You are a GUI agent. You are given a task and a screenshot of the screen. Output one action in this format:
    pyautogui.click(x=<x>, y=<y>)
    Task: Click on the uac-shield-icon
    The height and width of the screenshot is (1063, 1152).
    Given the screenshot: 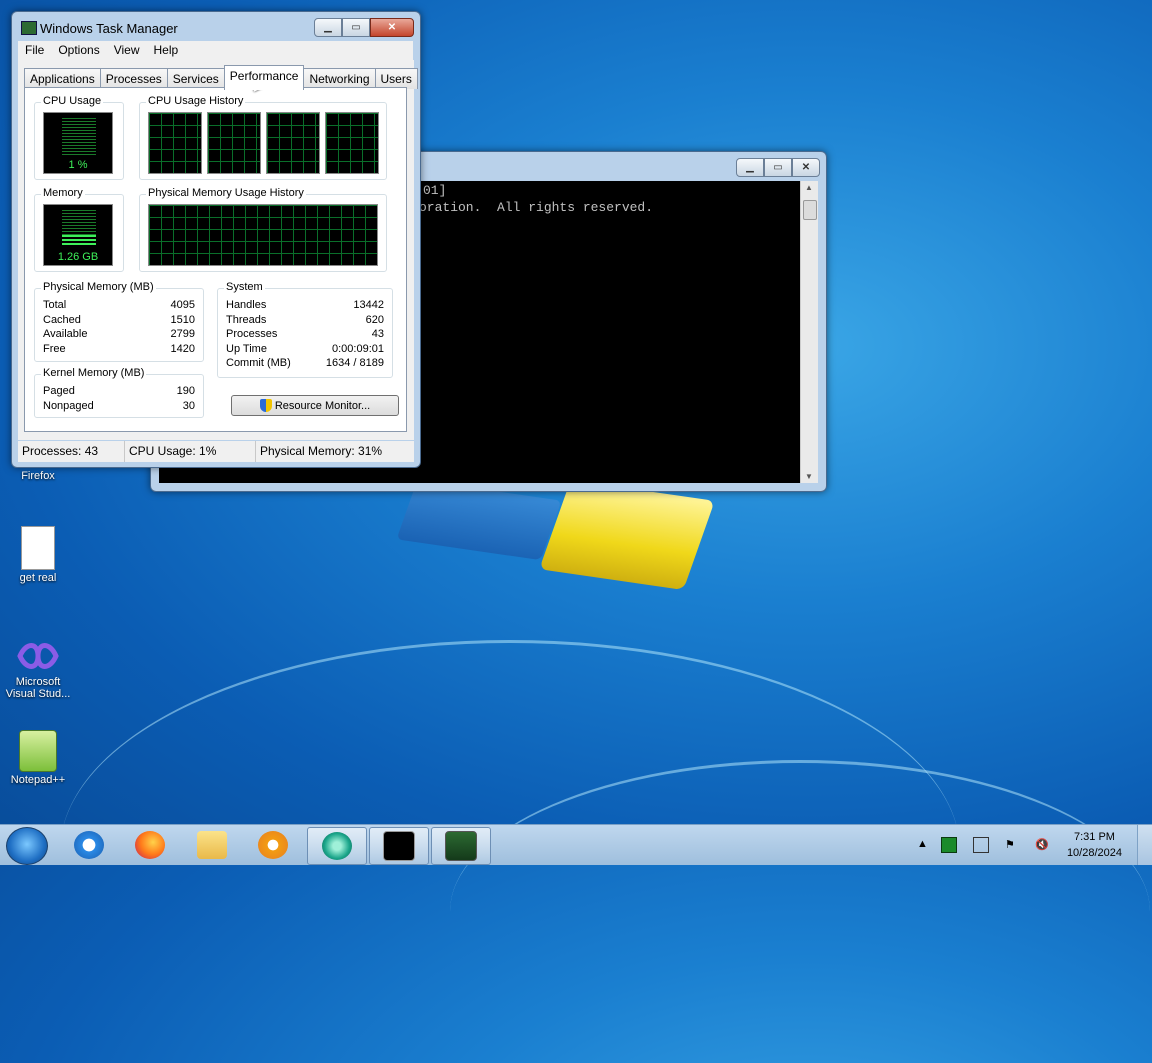 What is the action you would take?
    pyautogui.click(x=265, y=405)
    